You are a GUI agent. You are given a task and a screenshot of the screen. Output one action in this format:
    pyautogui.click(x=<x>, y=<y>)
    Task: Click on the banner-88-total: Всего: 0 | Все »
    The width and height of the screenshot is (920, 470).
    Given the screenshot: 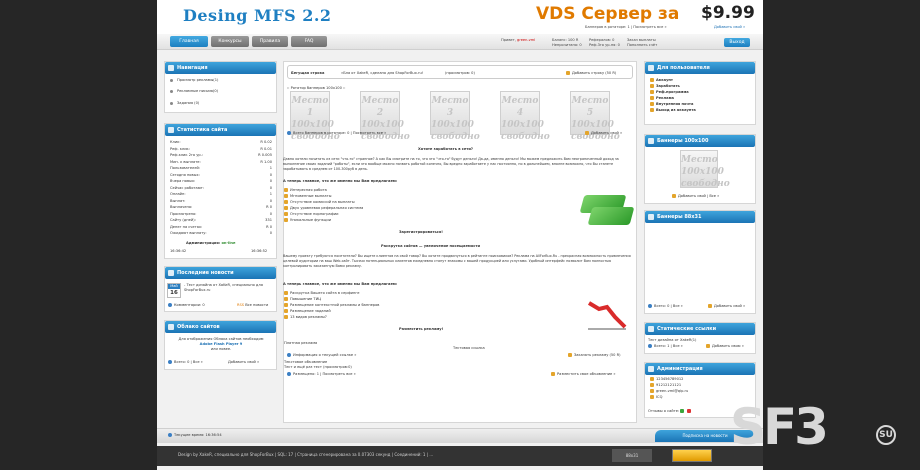 What is the action you would take?
    pyautogui.click(x=665, y=306)
    